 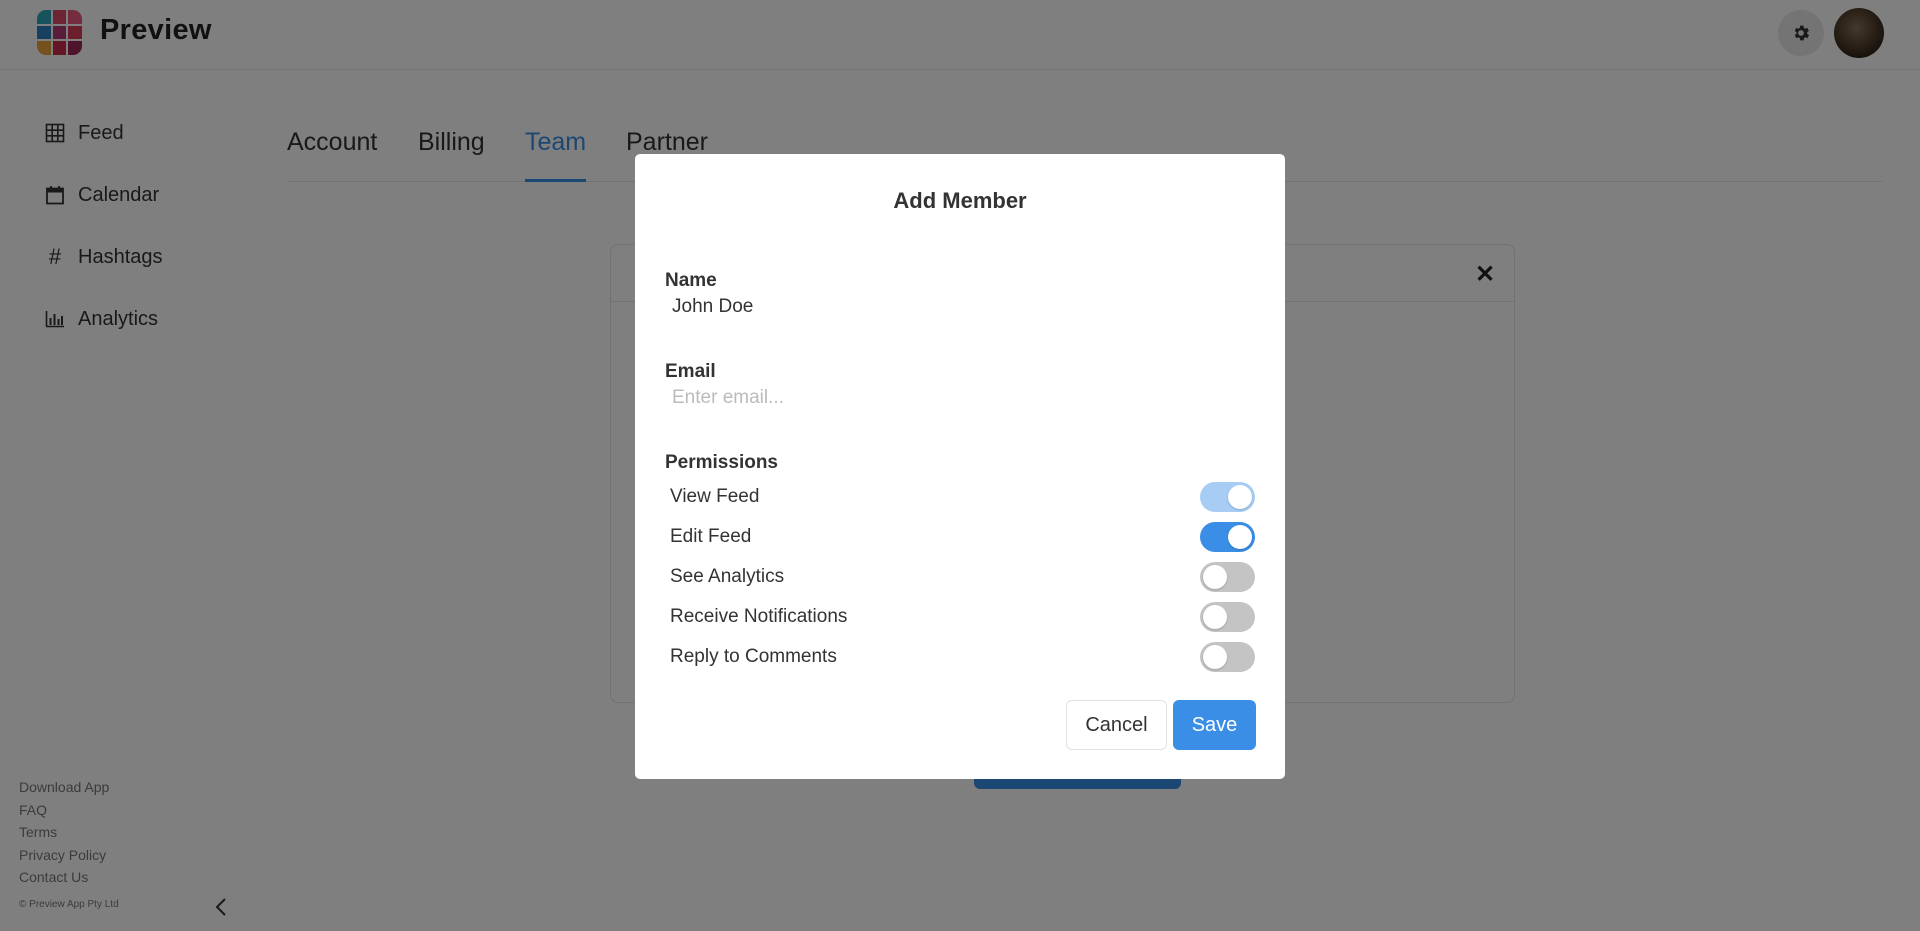 I want to click on permission-label: Edit Feed, so click(x=711, y=536).